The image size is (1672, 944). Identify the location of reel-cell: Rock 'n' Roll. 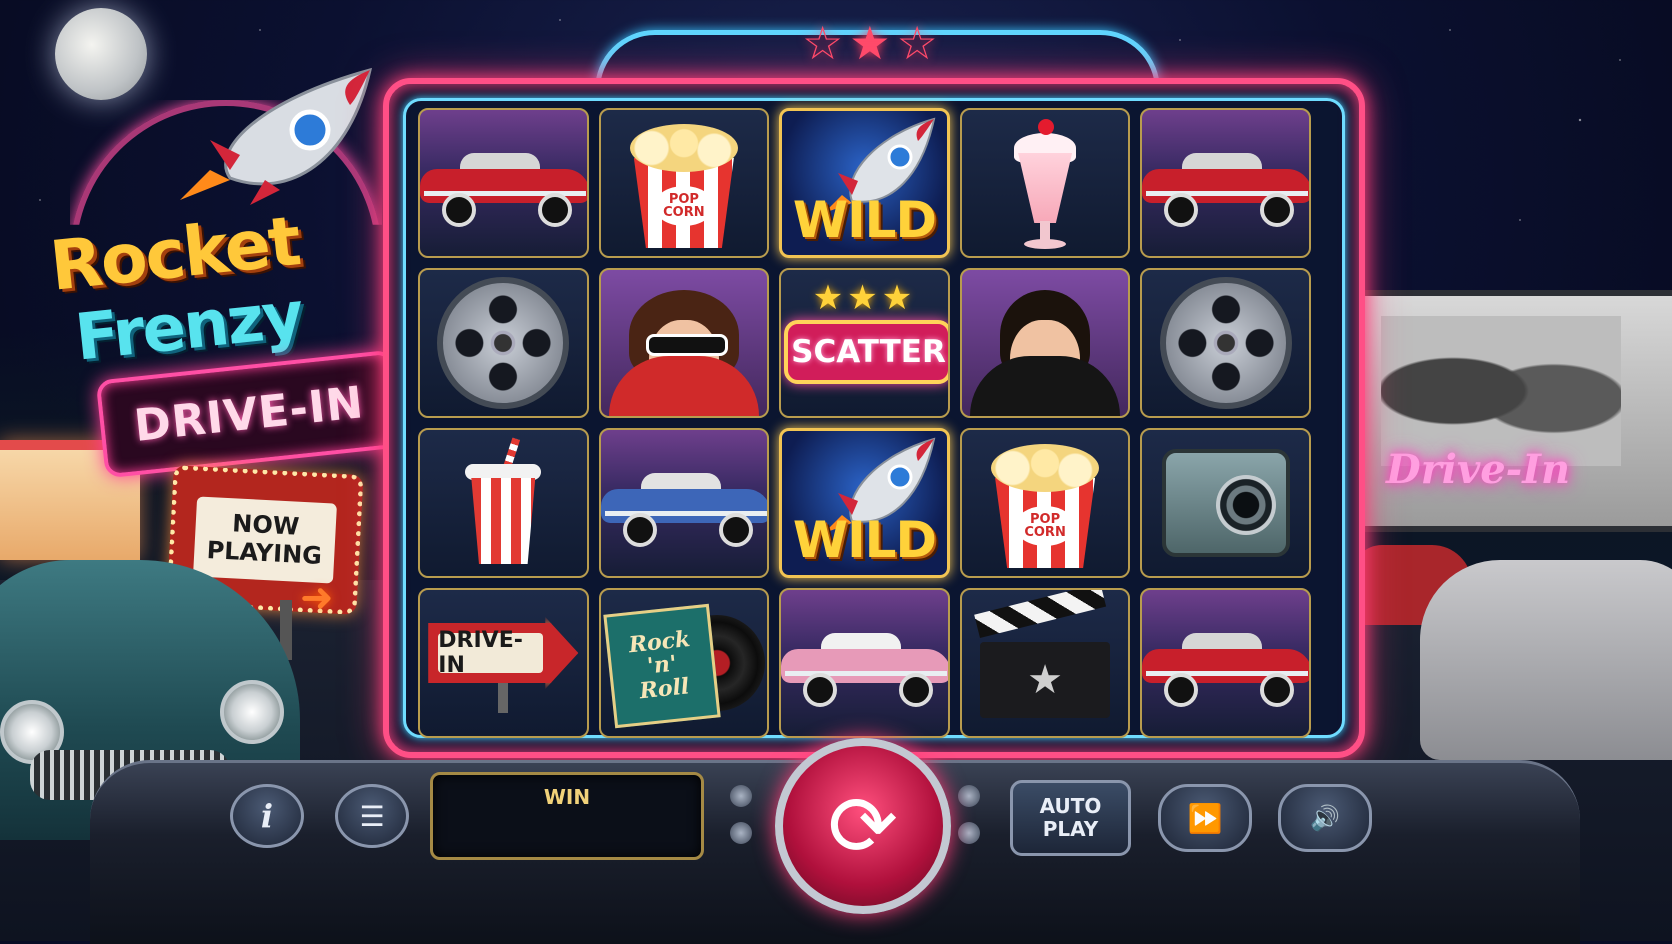
(684, 663).